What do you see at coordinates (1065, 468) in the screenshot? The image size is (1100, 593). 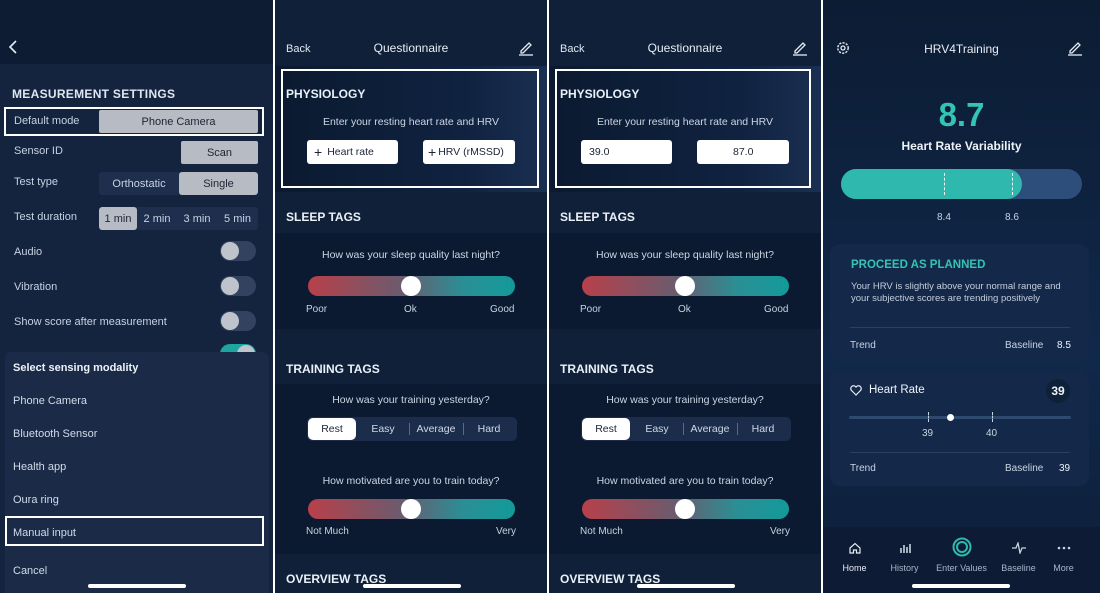 I see `hr-baseline-value: 39` at bounding box center [1065, 468].